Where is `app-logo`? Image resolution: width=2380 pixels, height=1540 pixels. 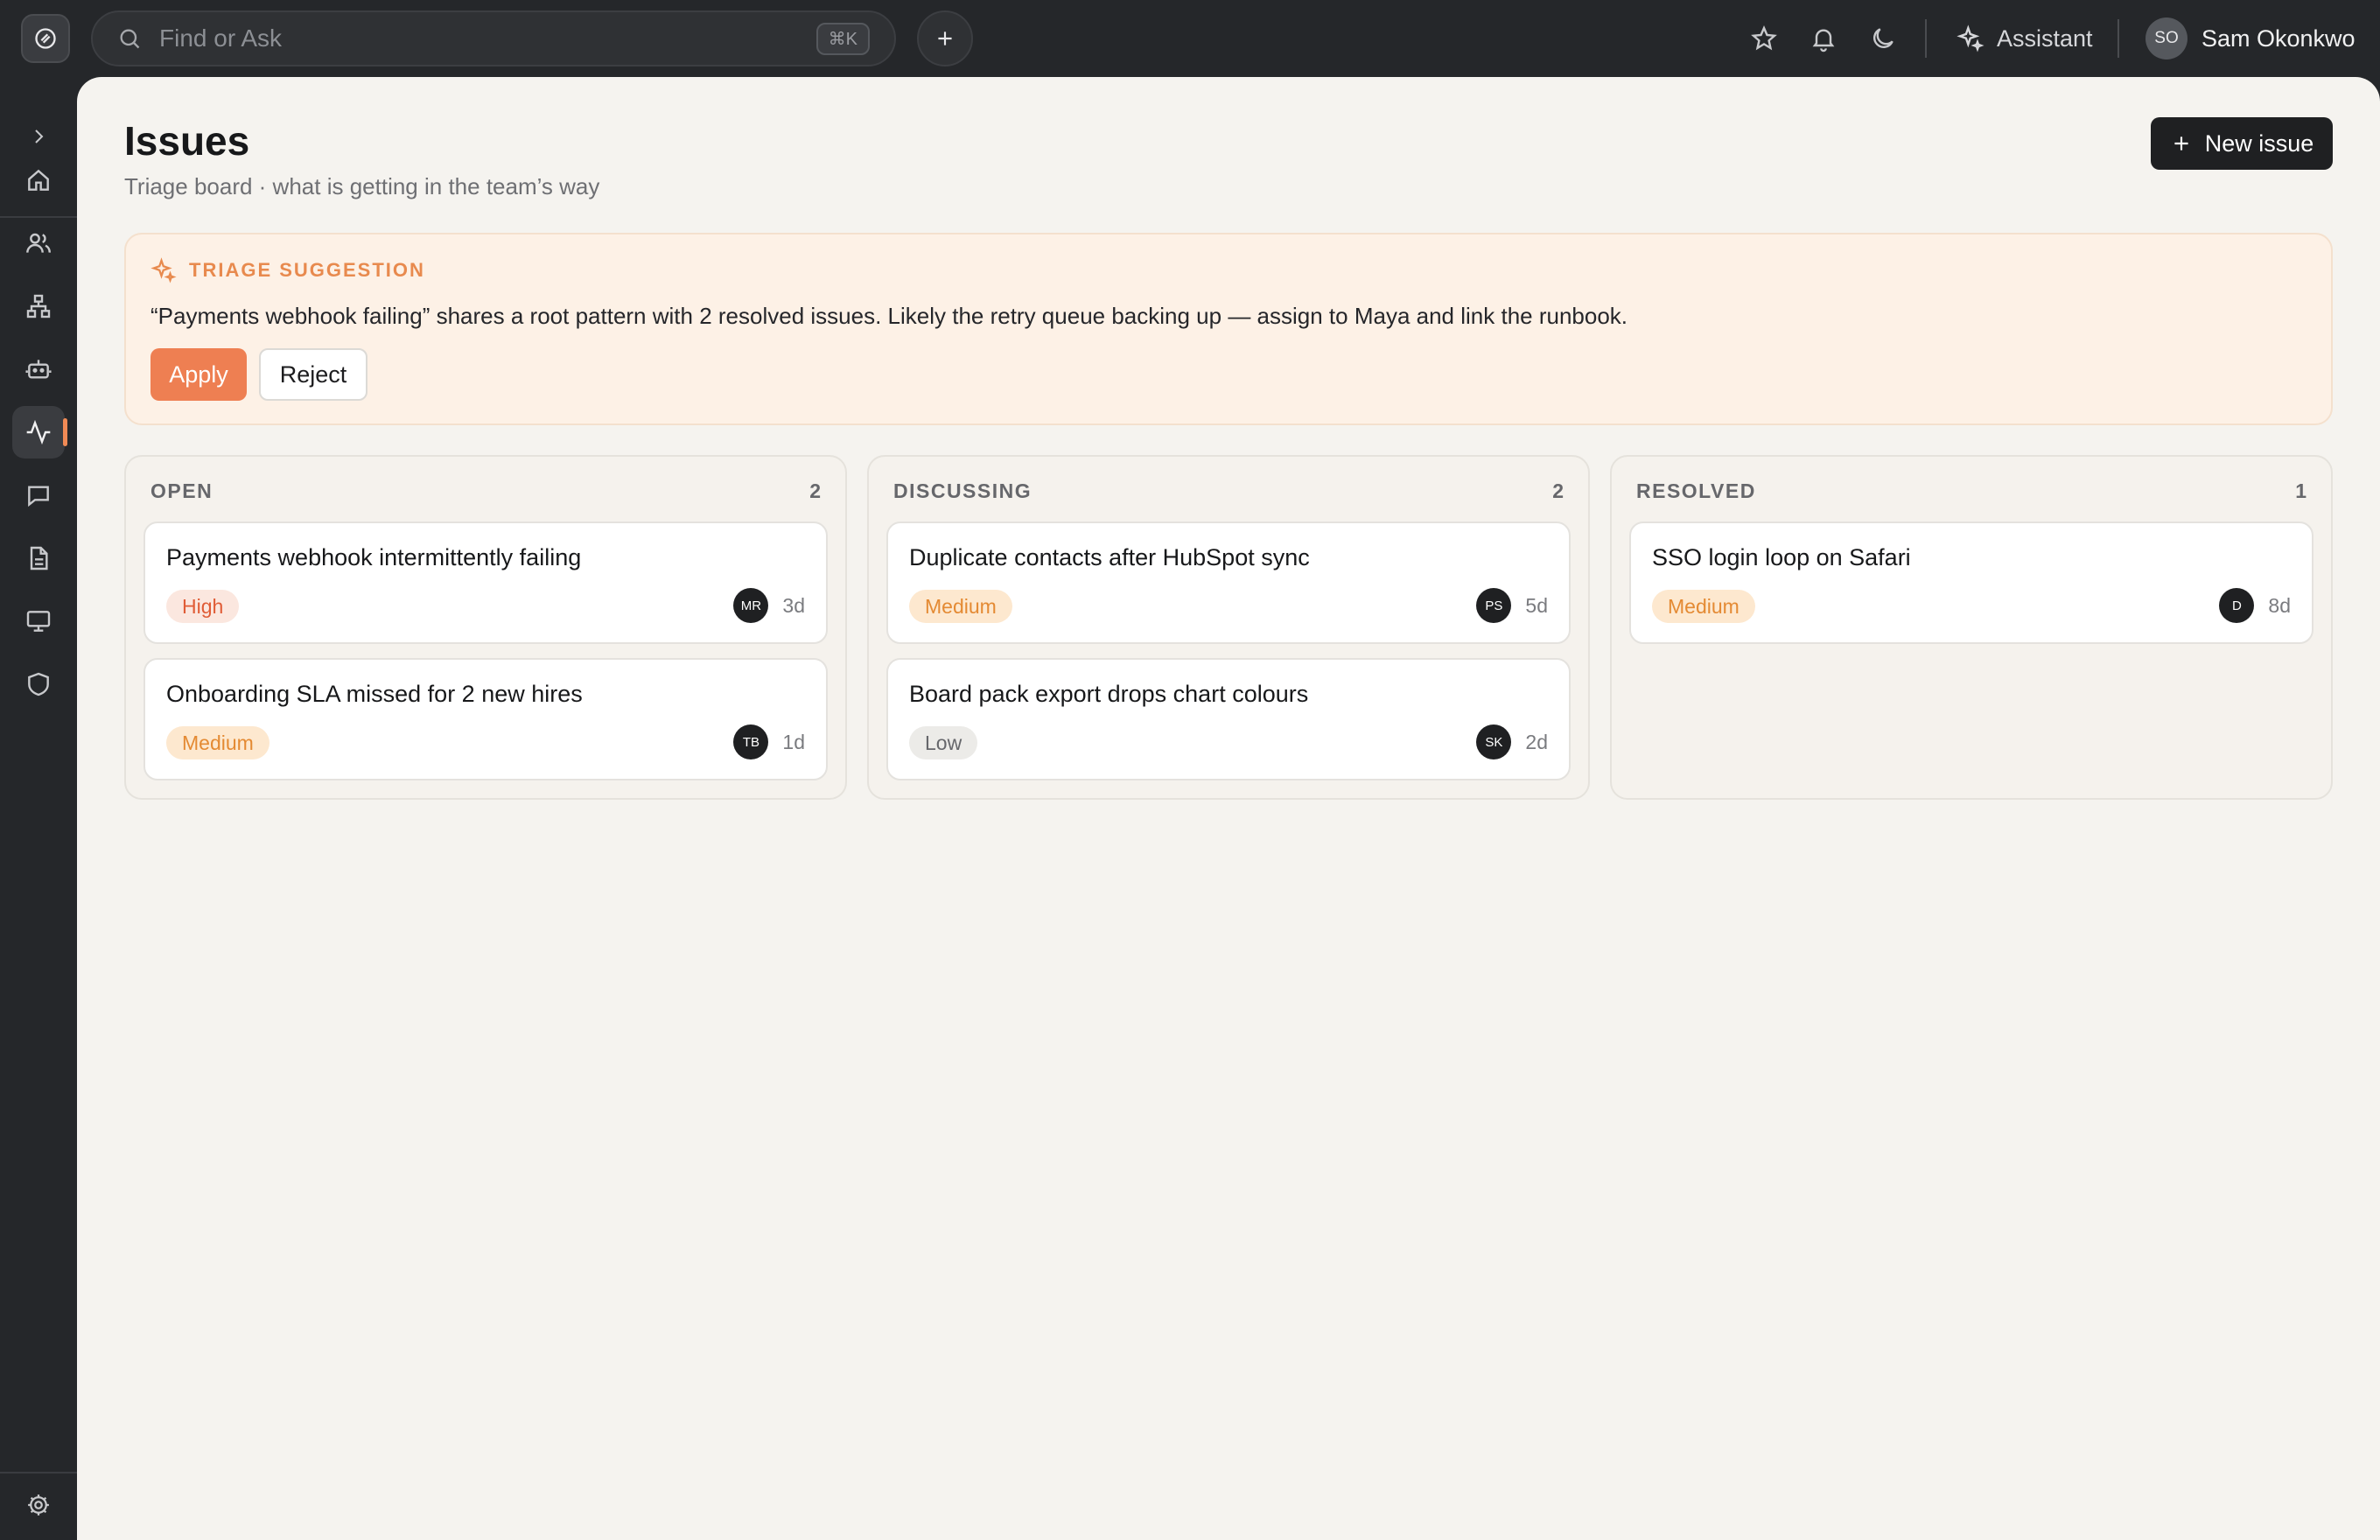
app-logo is located at coordinates (45, 38).